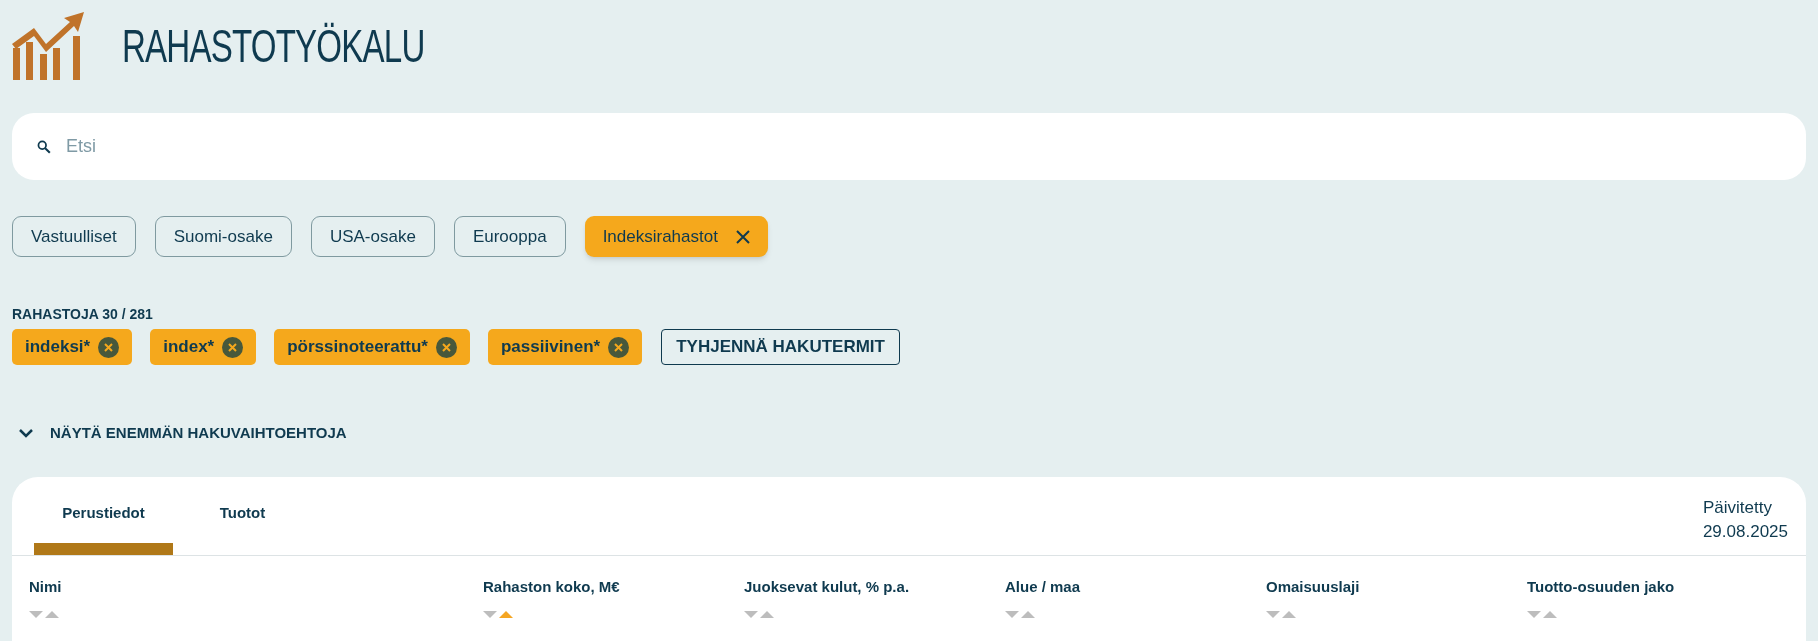 This screenshot has width=1818, height=641. Describe the element at coordinates (83, 314) in the screenshot. I see `result-count: RAHASTOJA 30 / 281` at that location.